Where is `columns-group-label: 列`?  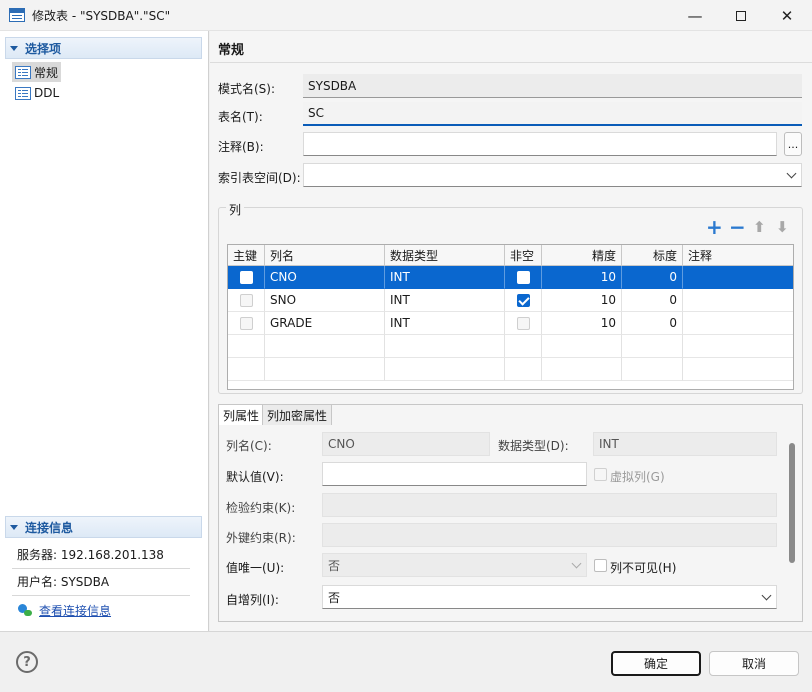 columns-group-label: 列 is located at coordinates (235, 209).